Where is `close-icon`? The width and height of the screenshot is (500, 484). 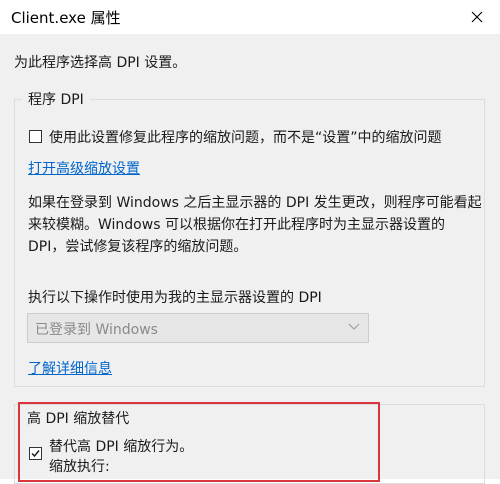 close-icon is located at coordinates (477, 17).